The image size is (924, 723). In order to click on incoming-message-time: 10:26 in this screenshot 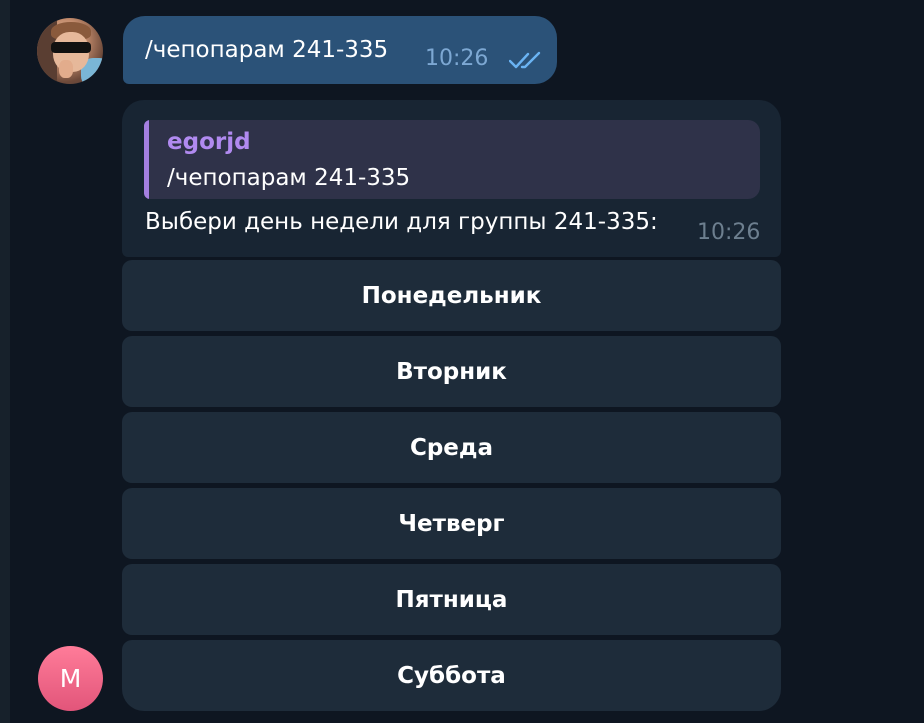, I will do `click(729, 232)`.